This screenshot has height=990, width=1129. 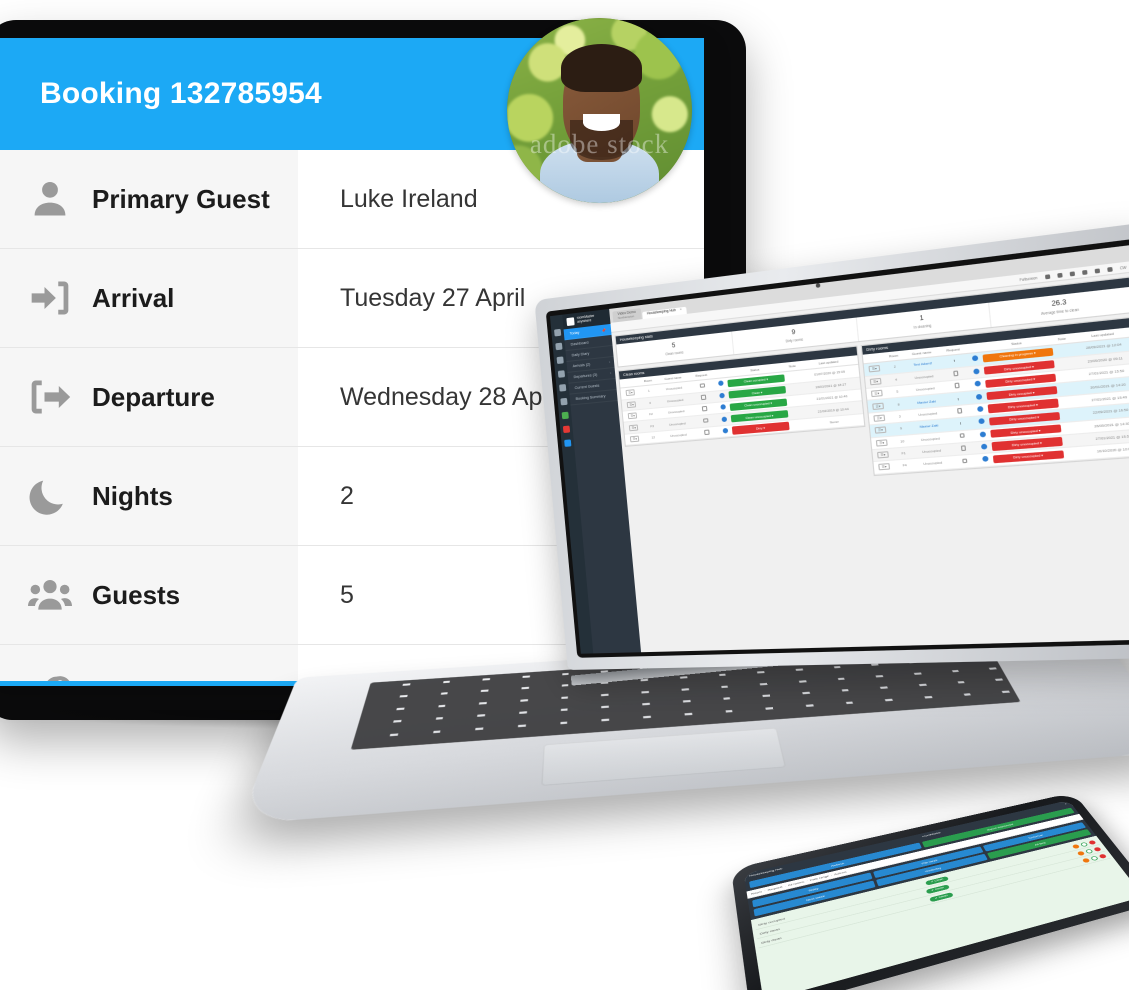 I want to click on bed-icon, so click(x=560, y=360).